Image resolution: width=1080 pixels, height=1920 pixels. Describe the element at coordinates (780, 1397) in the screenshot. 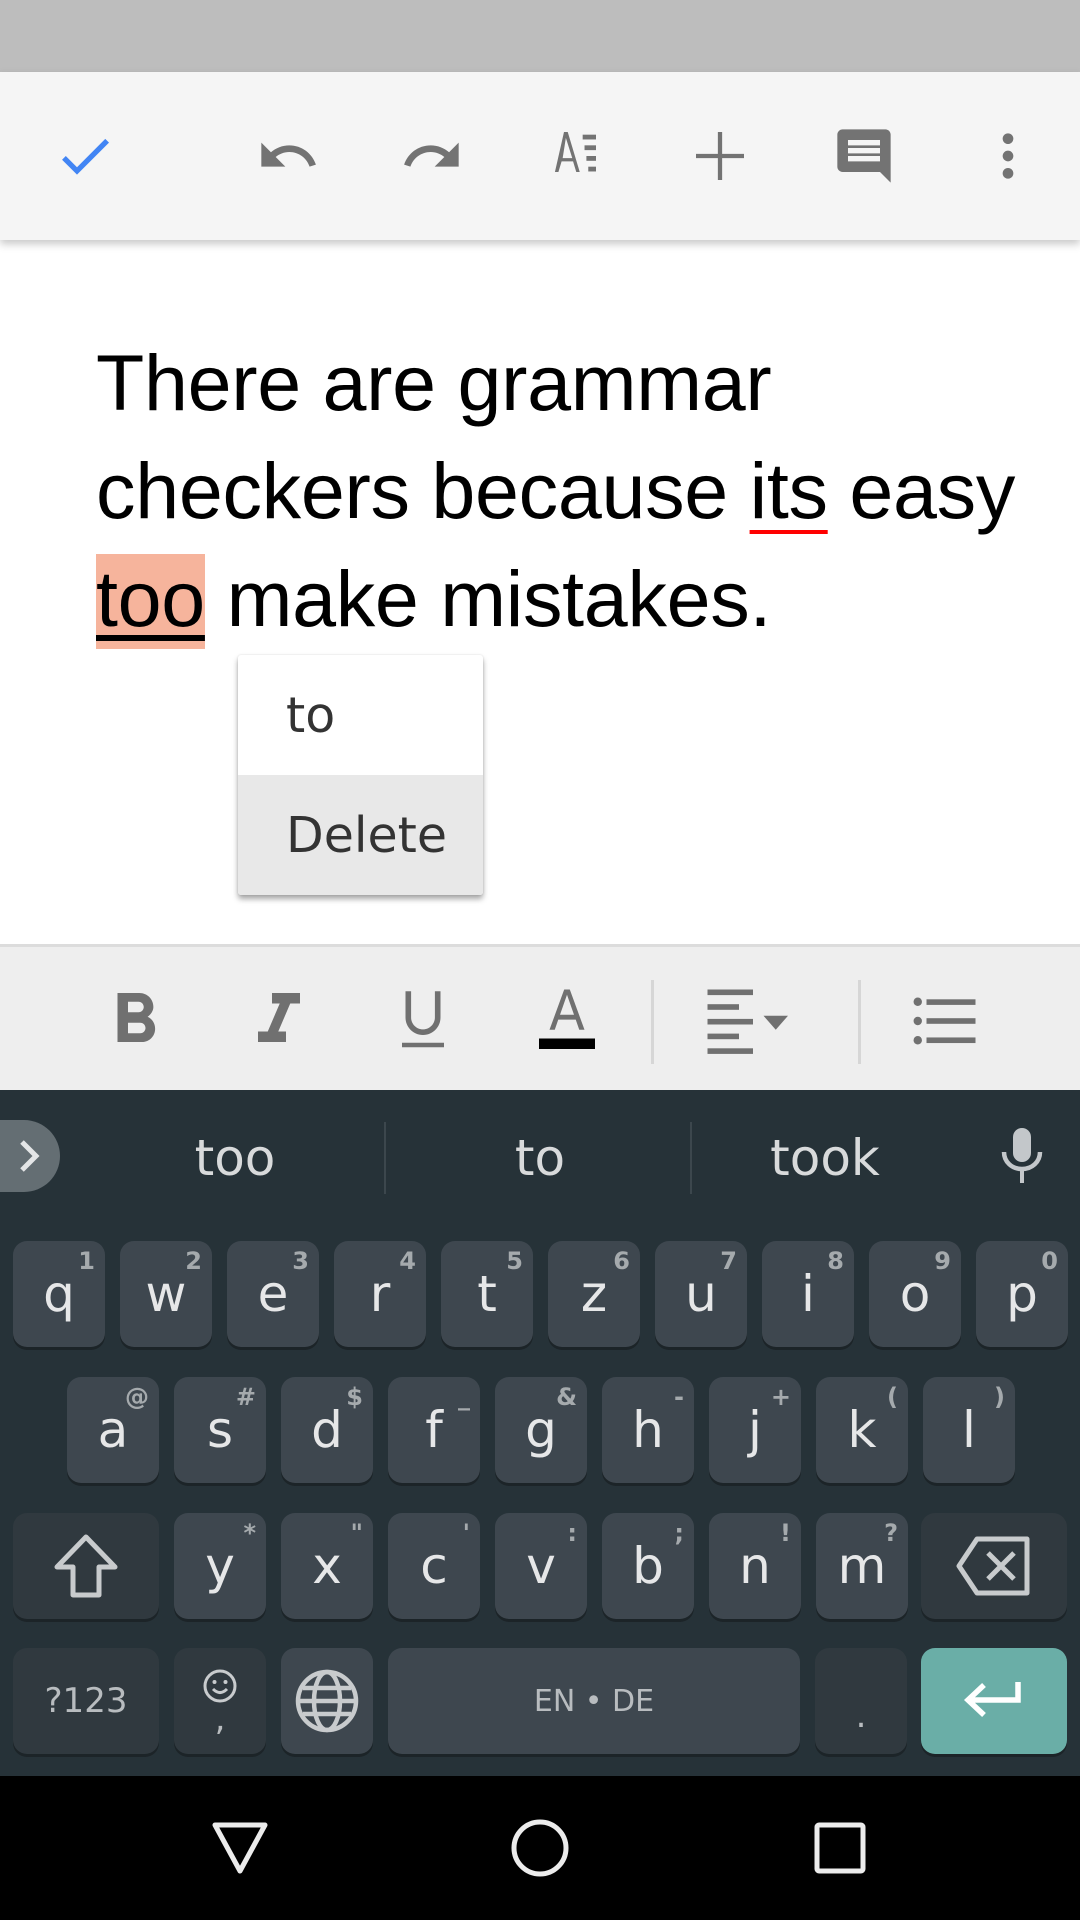

I see `key-hint: +` at that location.